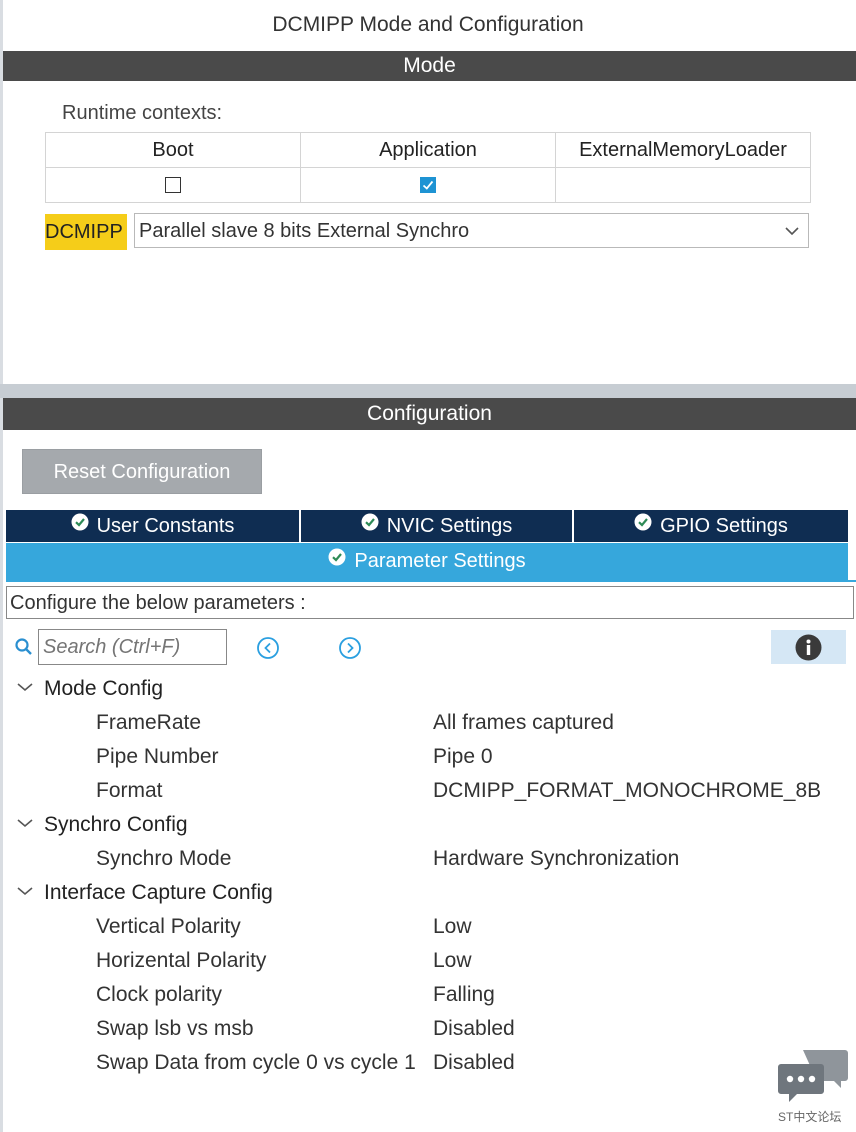 This screenshot has width=856, height=1132. What do you see at coordinates (683, 150) in the screenshot?
I see `context-header-external-memory-loader: ExternalMemoryLoader` at bounding box center [683, 150].